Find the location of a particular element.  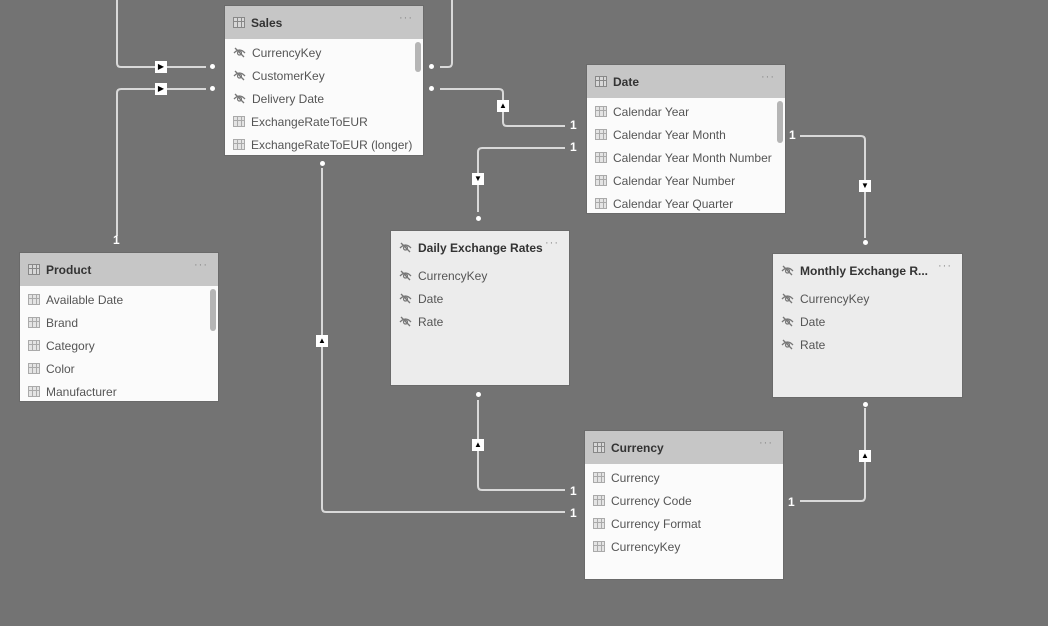

field-row: Brand is located at coordinates (119, 322).